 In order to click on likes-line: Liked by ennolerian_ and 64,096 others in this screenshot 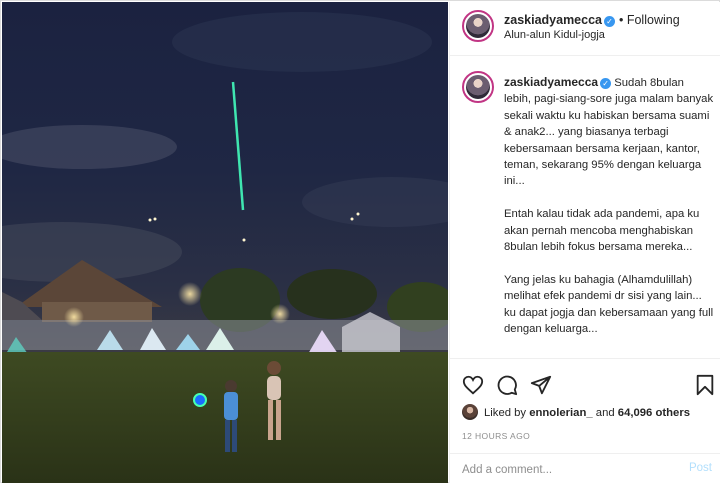, I will do `click(576, 412)`.